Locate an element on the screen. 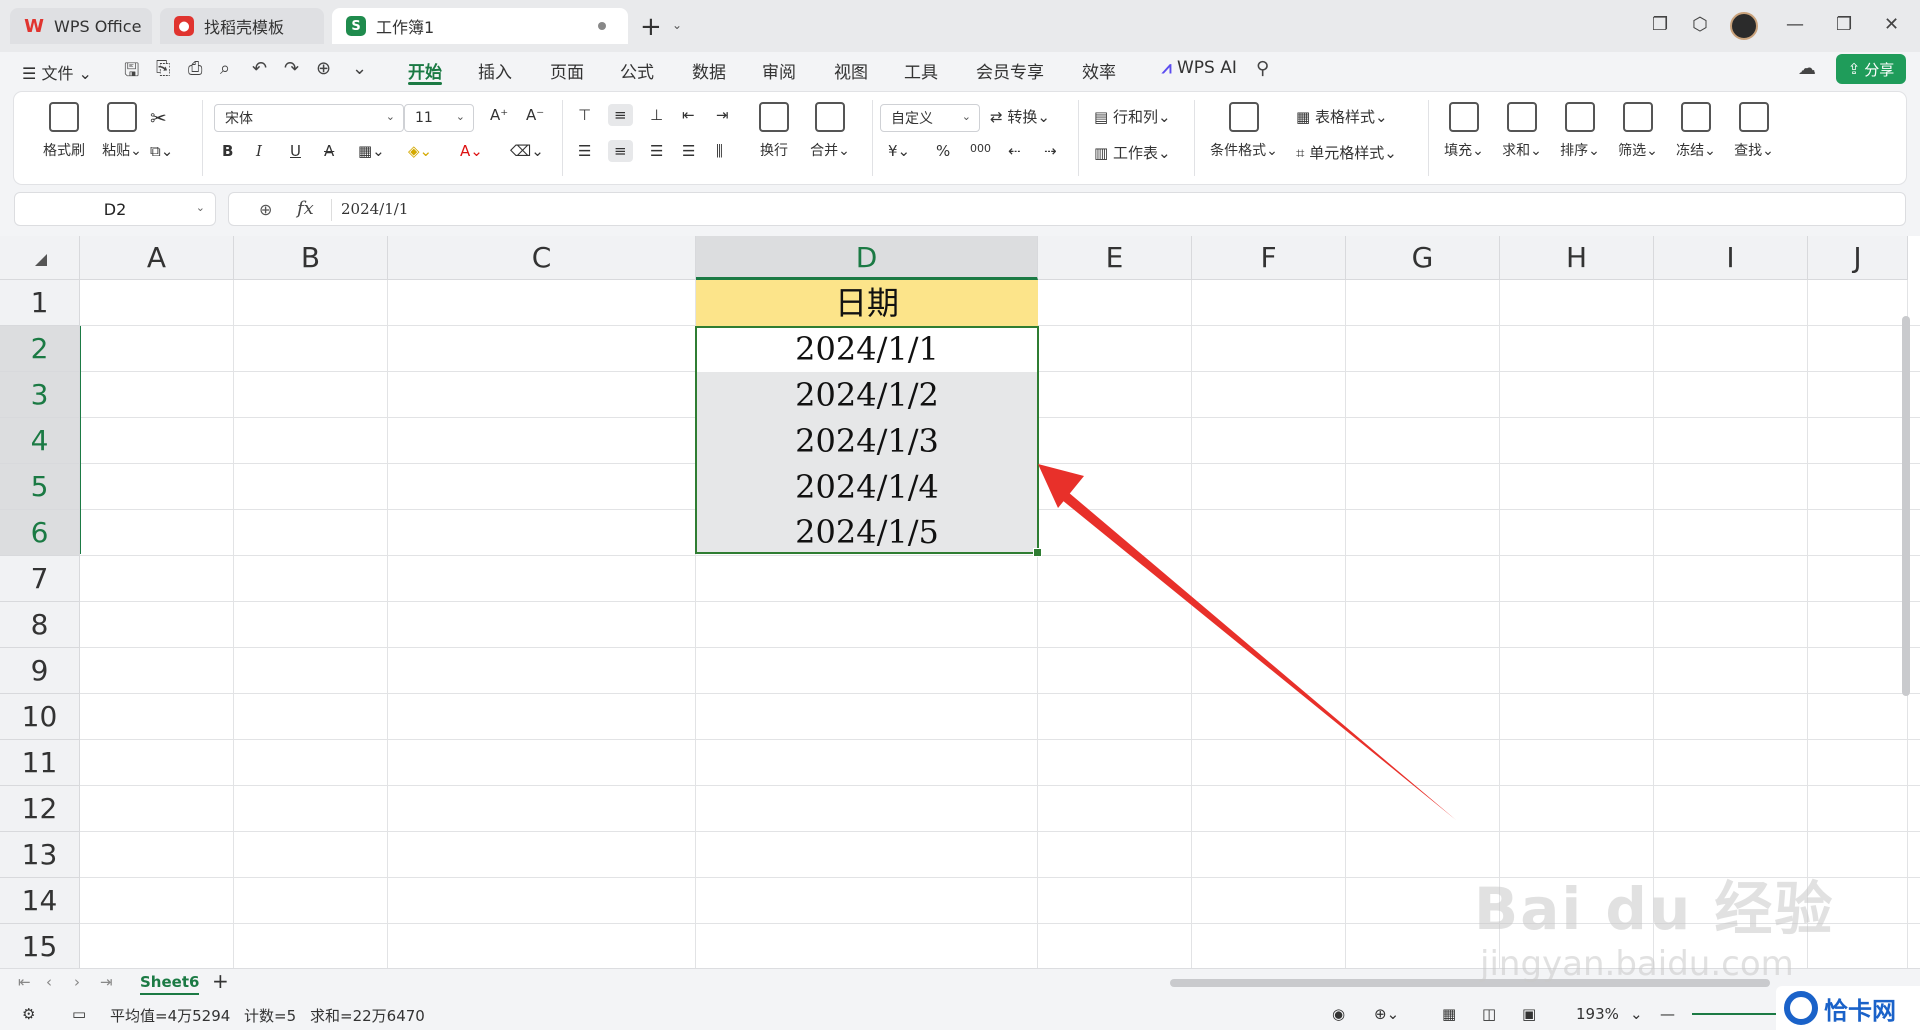 This screenshot has width=1920, height=1030. row-header-7: 7 is located at coordinates (40, 579).